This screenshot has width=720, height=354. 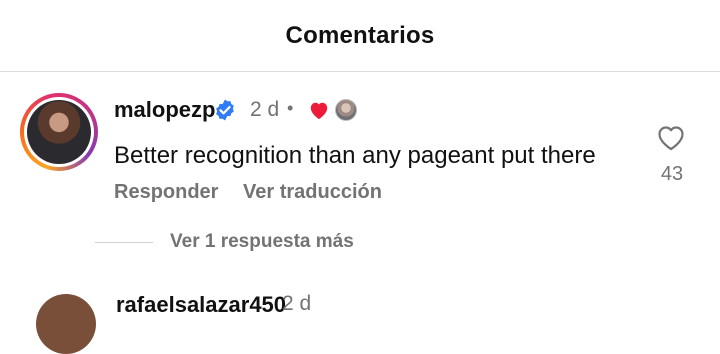 I want to click on liker-avatar, so click(x=346, y=110).